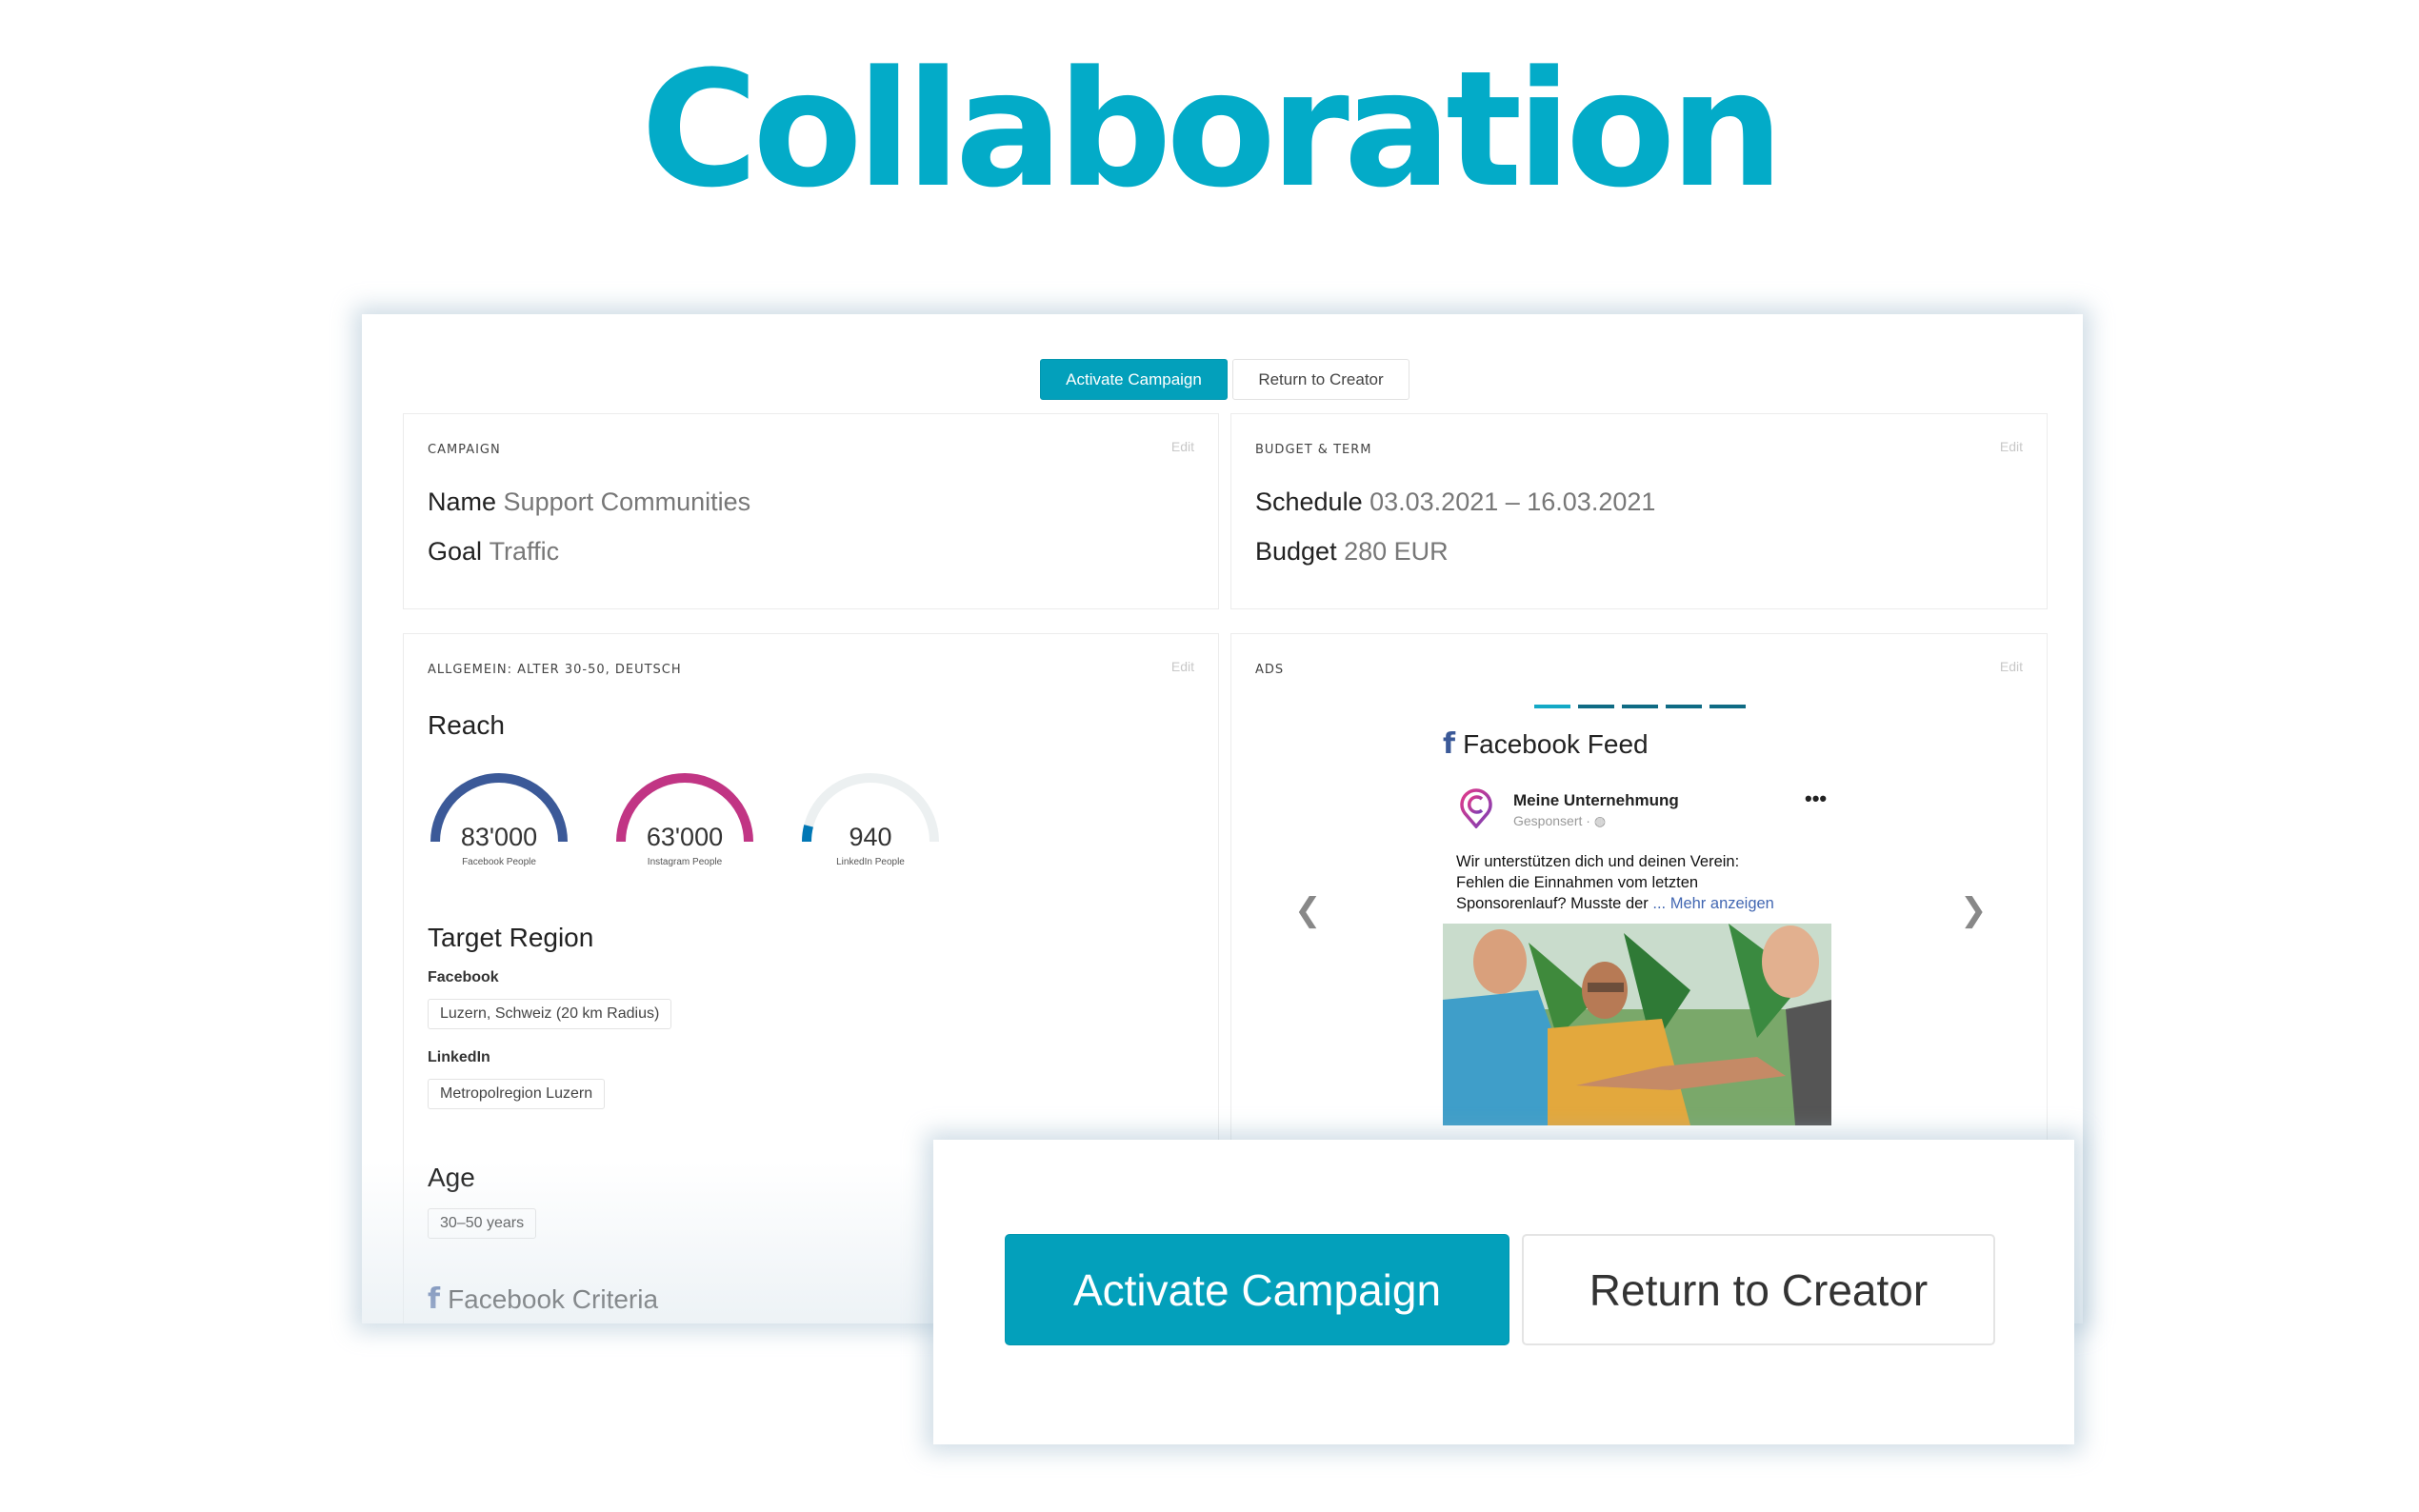 Image resolution: width=2419 pixels, height=1512 pixels. What do you see at coordinates (1758, 1289) in the screenshot?
I see `return-to-creator-button-large: Return to Creator` at bounding box center [1758, 1289].